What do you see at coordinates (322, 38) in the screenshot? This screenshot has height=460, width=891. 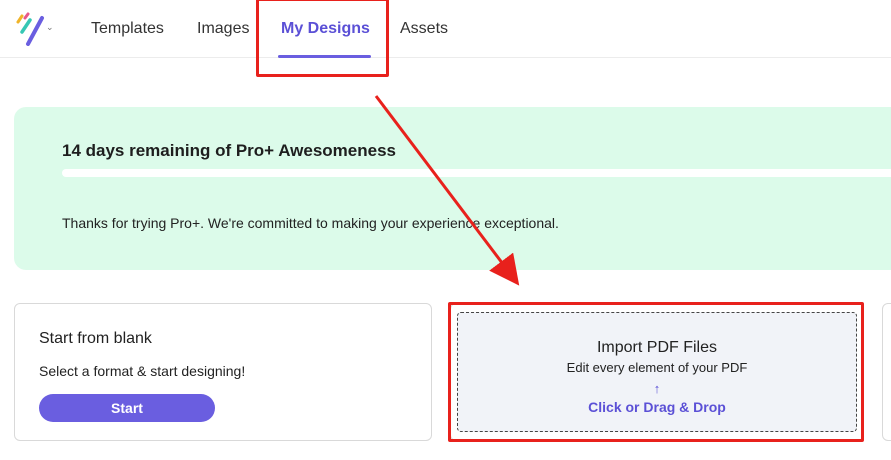 I see `annotation-highlight-nav` at bounding box center [322, 38].